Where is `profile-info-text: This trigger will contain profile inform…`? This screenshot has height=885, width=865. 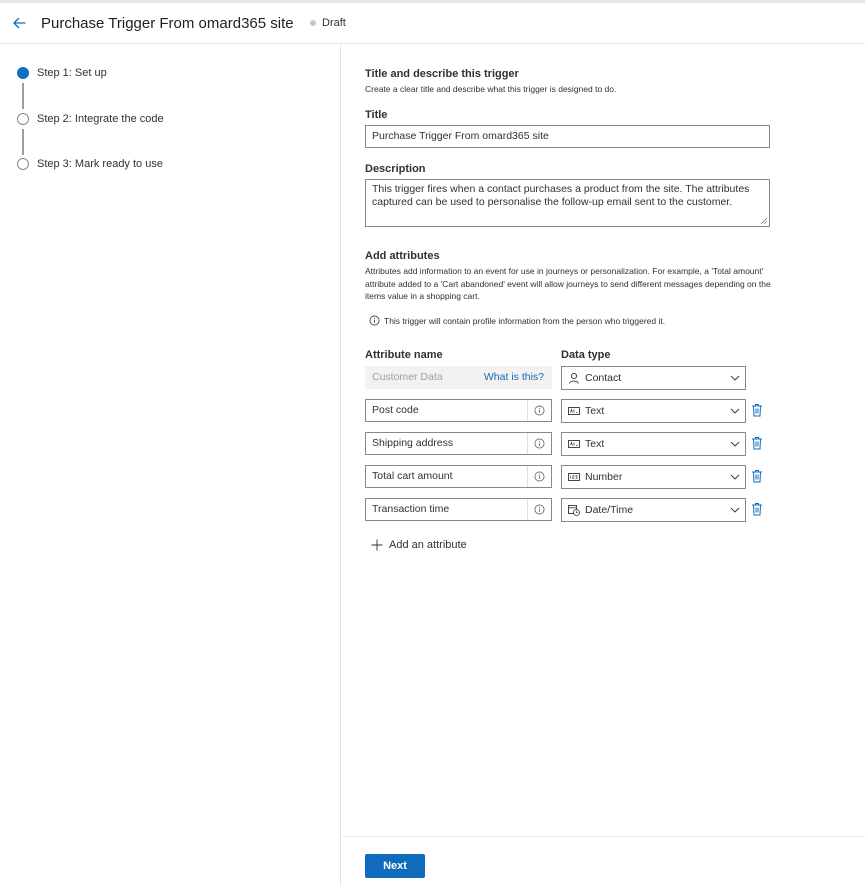
profile-info-text: This trigger will contain profile inform… is located at coordinates (525, 320).